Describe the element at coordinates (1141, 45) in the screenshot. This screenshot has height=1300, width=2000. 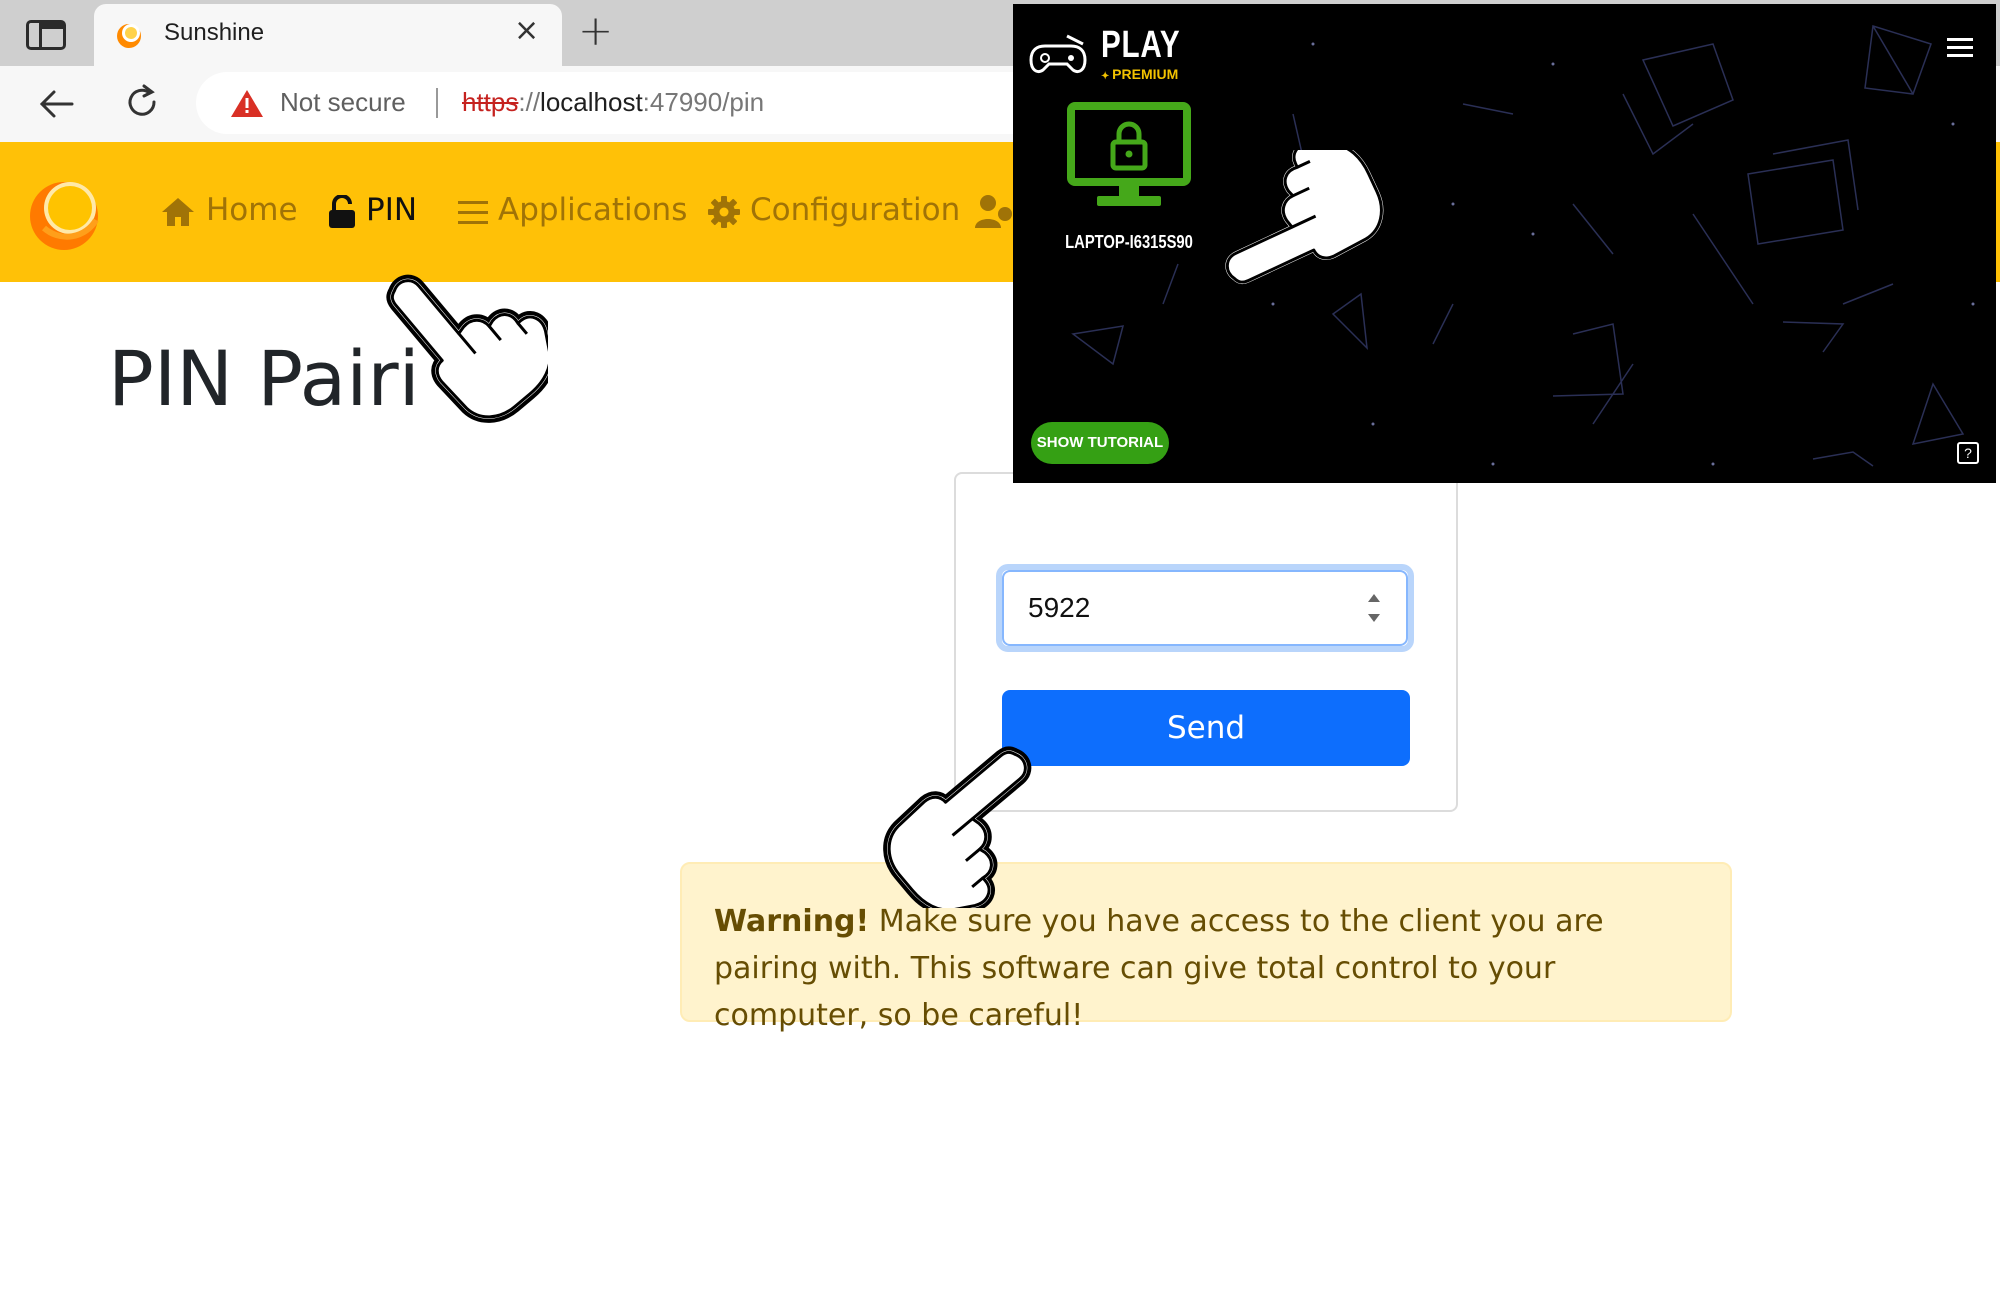
I see `play-brand: PLAY` at that location.